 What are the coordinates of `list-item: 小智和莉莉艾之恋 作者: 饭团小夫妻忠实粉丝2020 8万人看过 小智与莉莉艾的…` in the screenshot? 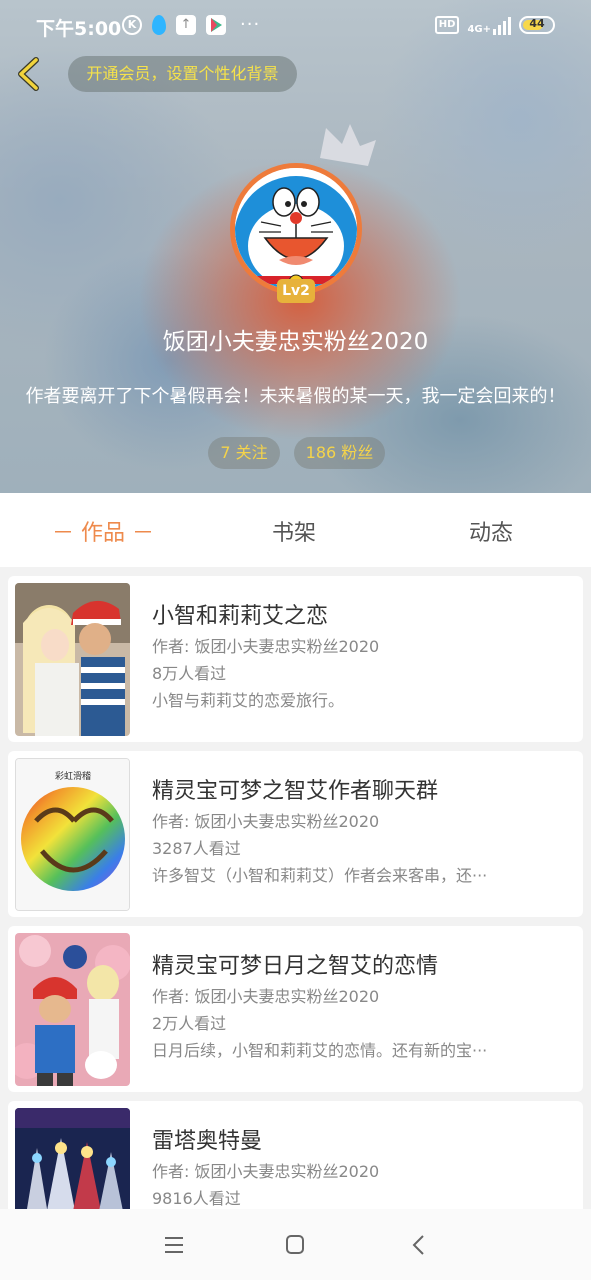 It's located at (295, 659).